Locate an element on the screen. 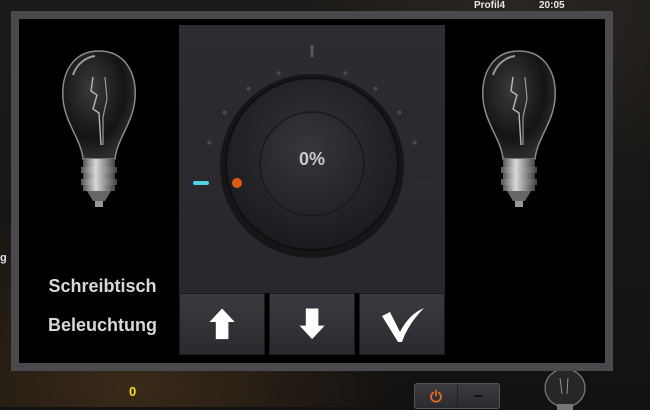 This screenshot has height=410, width=650. brightness-down-button is located at coordinates (312, 324).